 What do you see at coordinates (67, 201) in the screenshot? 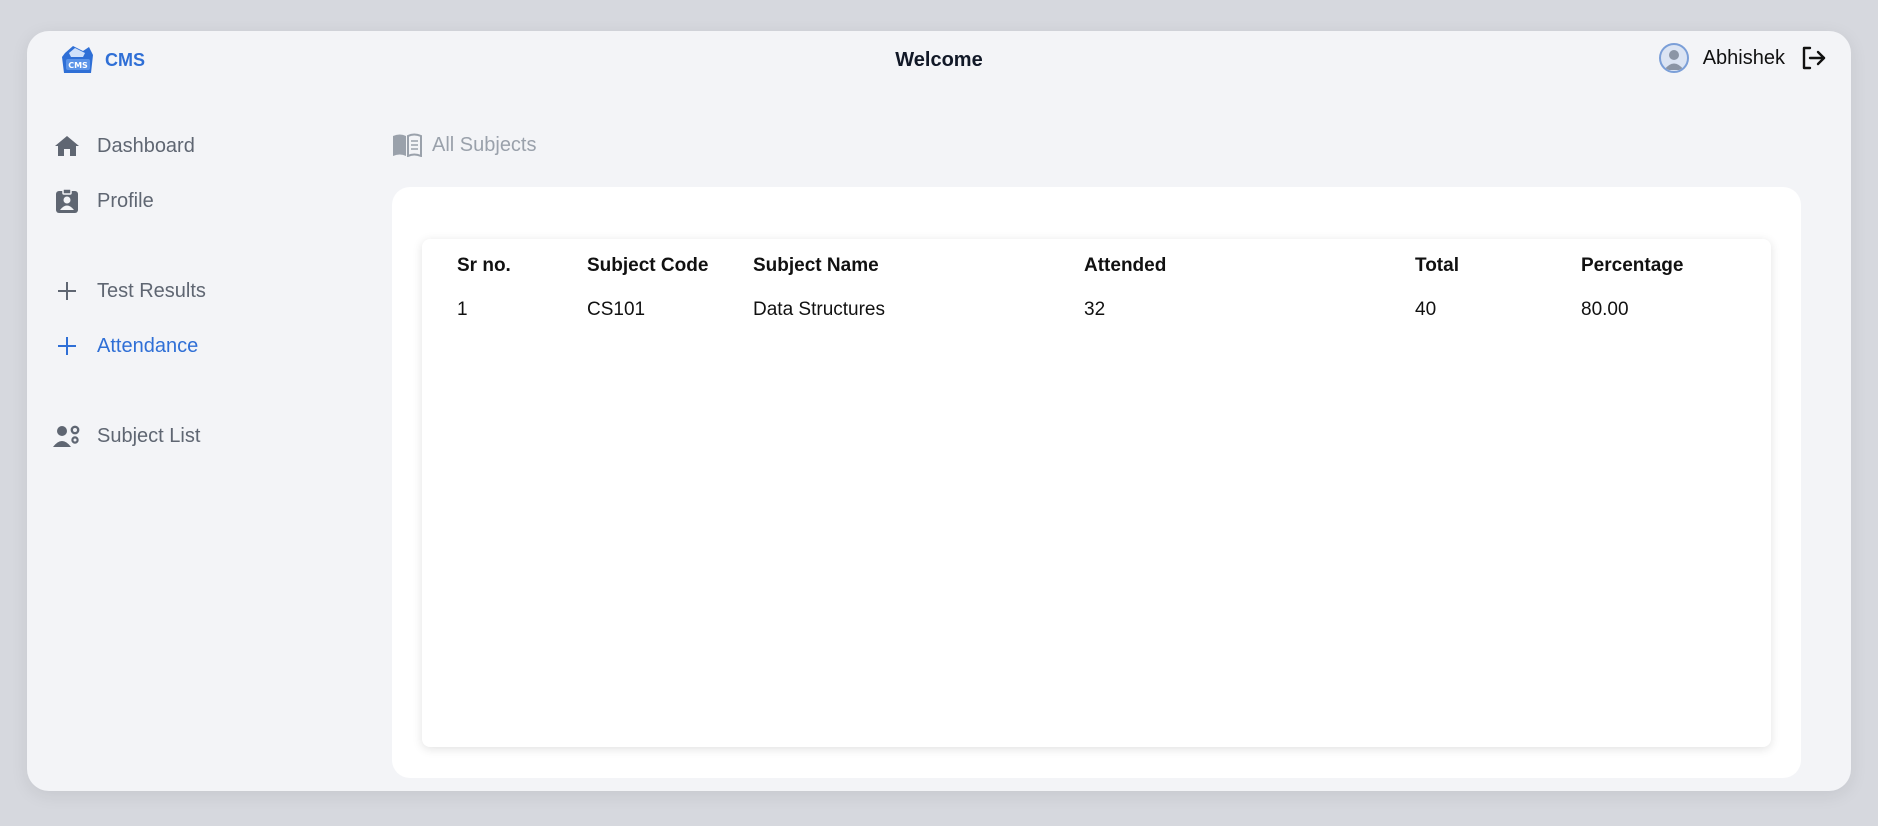
I see `id-badge-icon` at bounding box center [67, 201].